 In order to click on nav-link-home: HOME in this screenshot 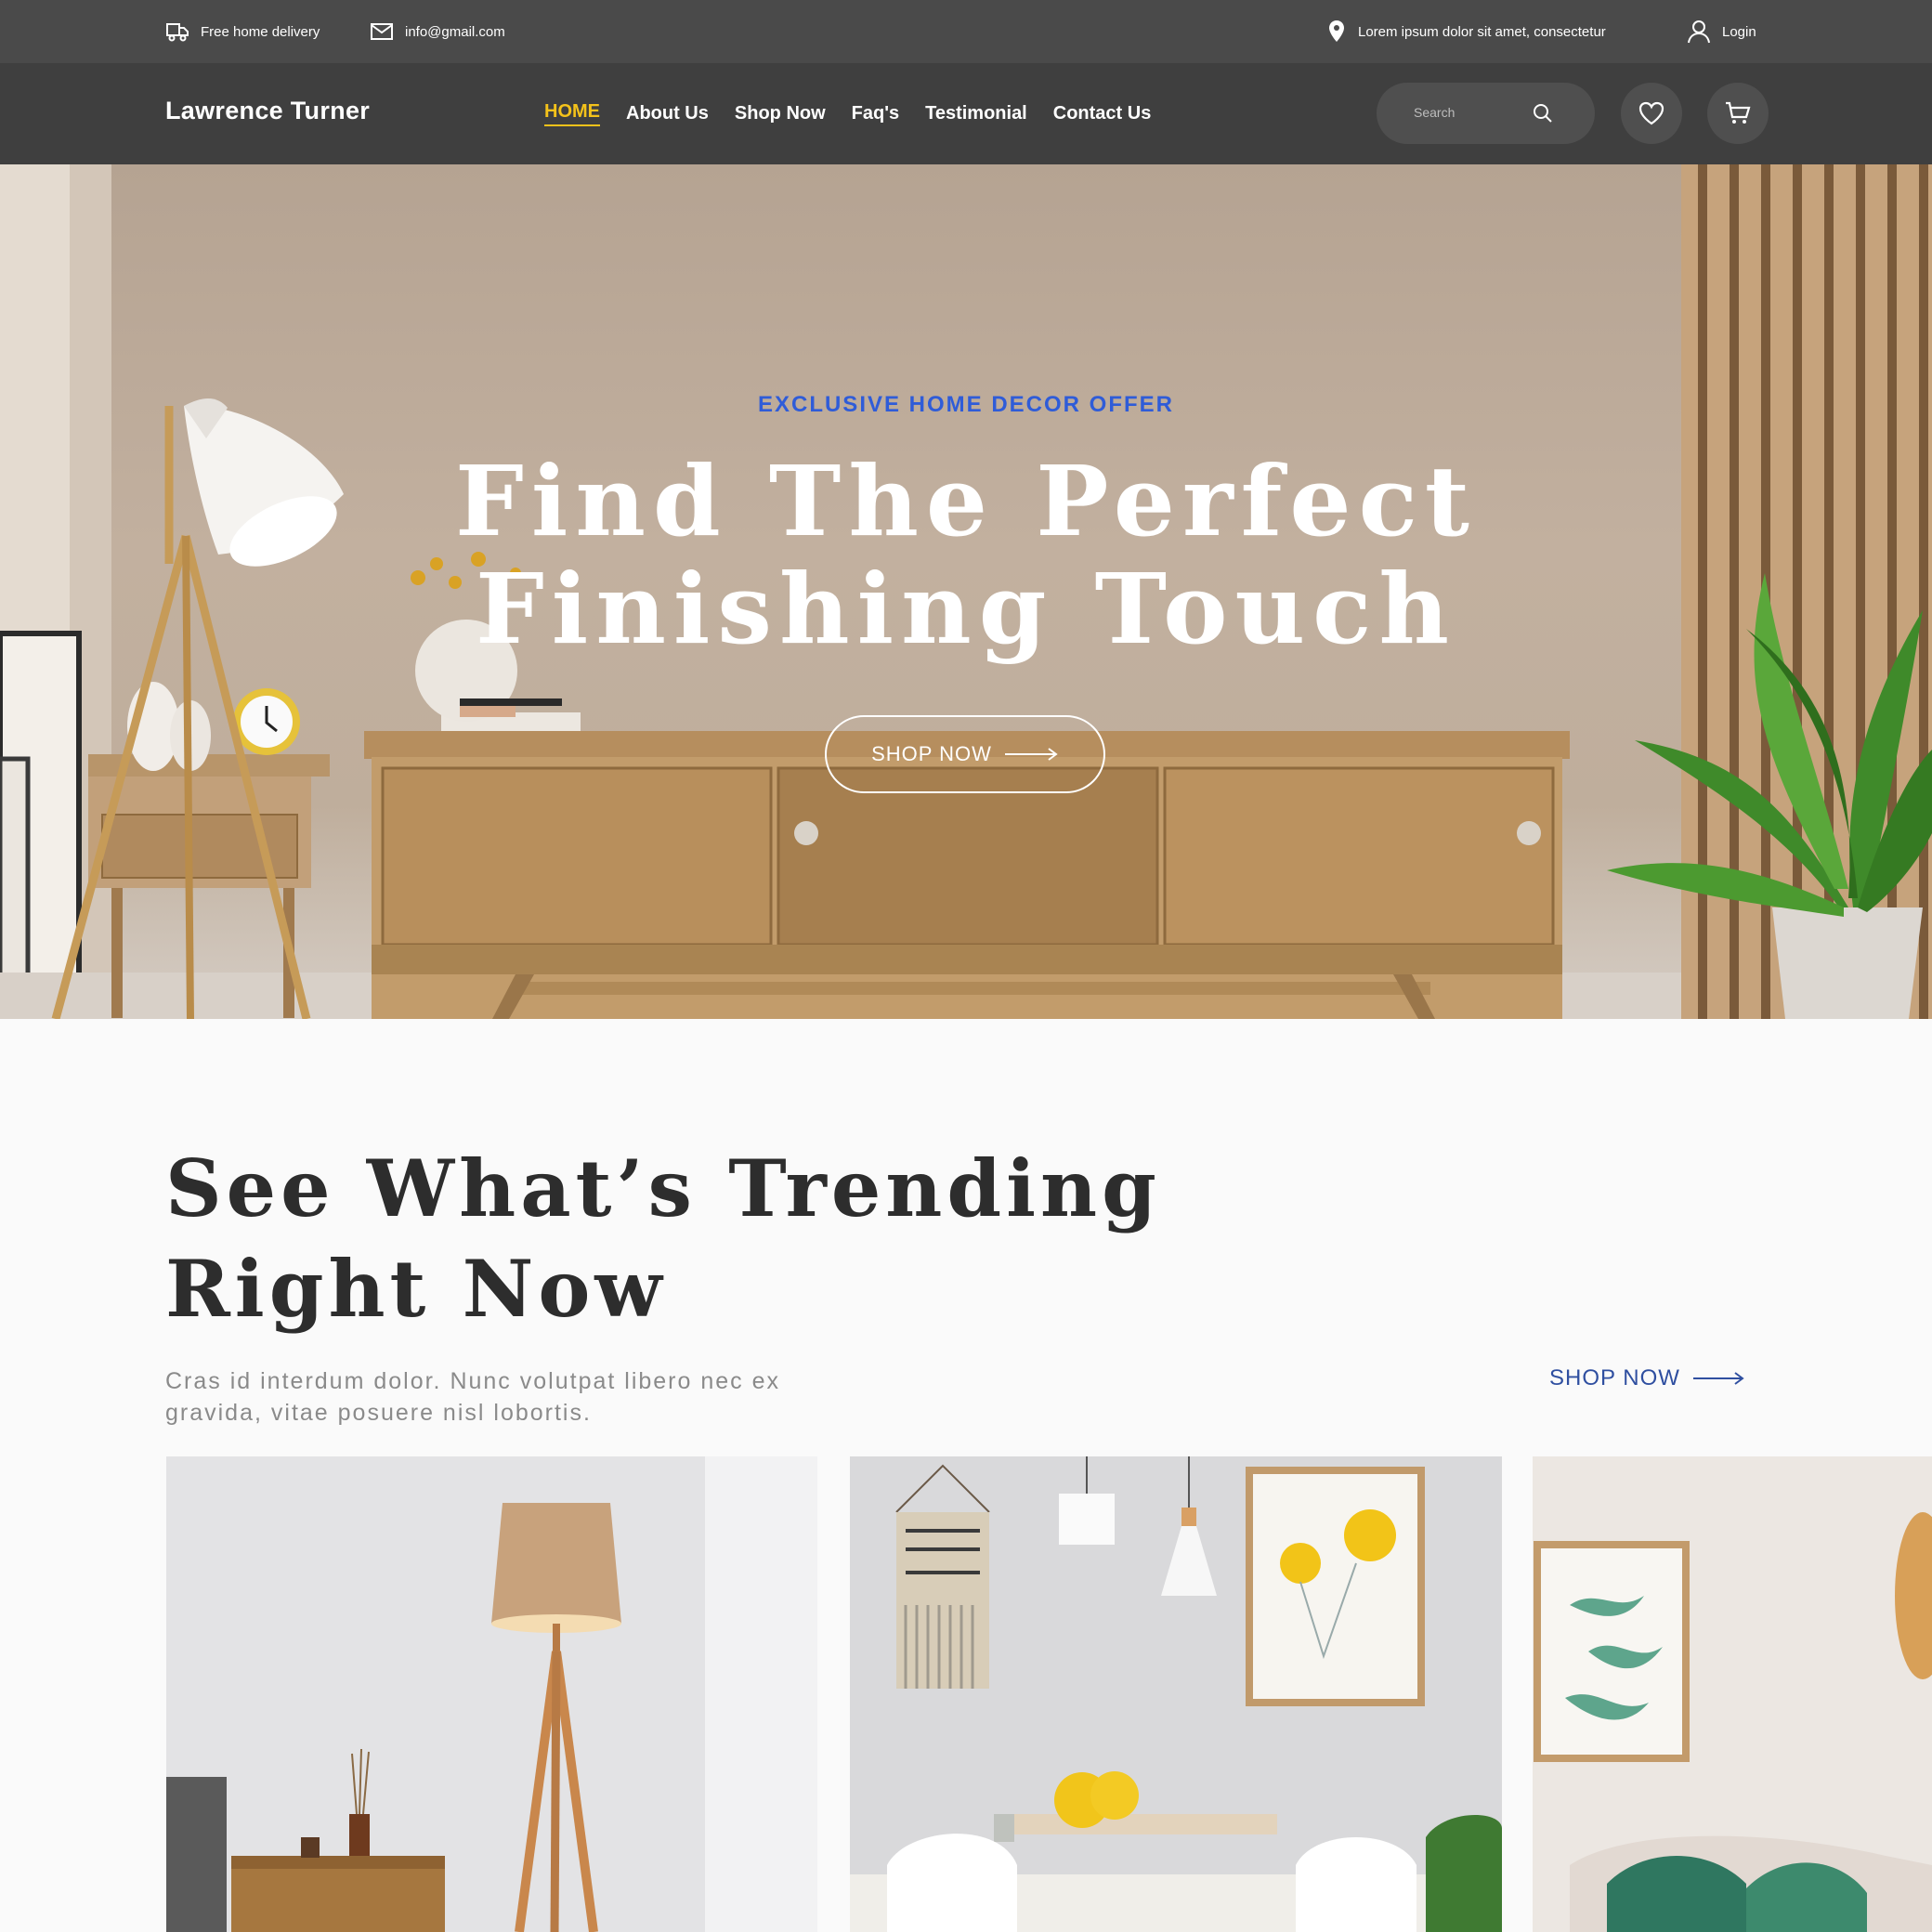, I will do `click(572, 113)`.